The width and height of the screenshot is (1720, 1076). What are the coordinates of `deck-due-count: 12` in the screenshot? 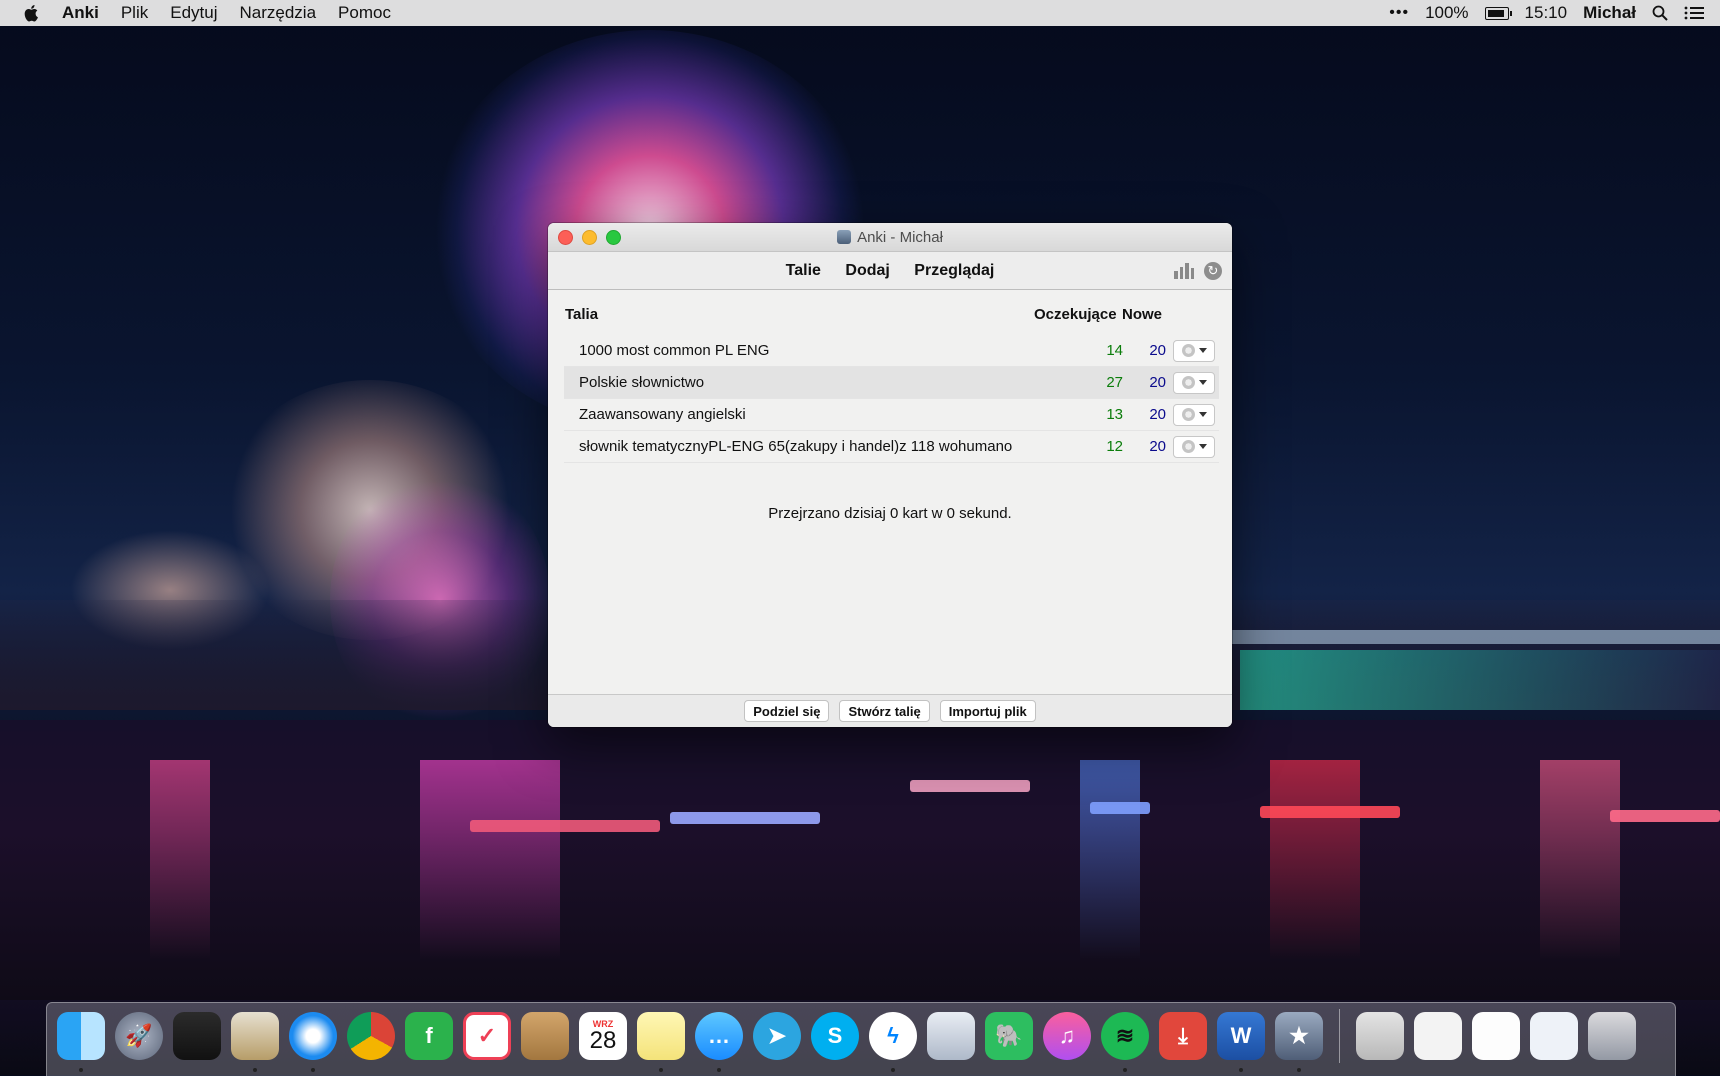 It's located at (1114, 446).